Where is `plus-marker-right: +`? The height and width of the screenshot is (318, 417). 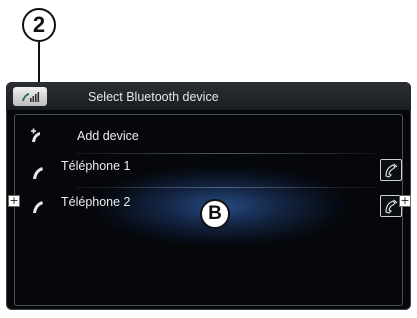 plus-marker-right: + is located at coordinates (405, 200).